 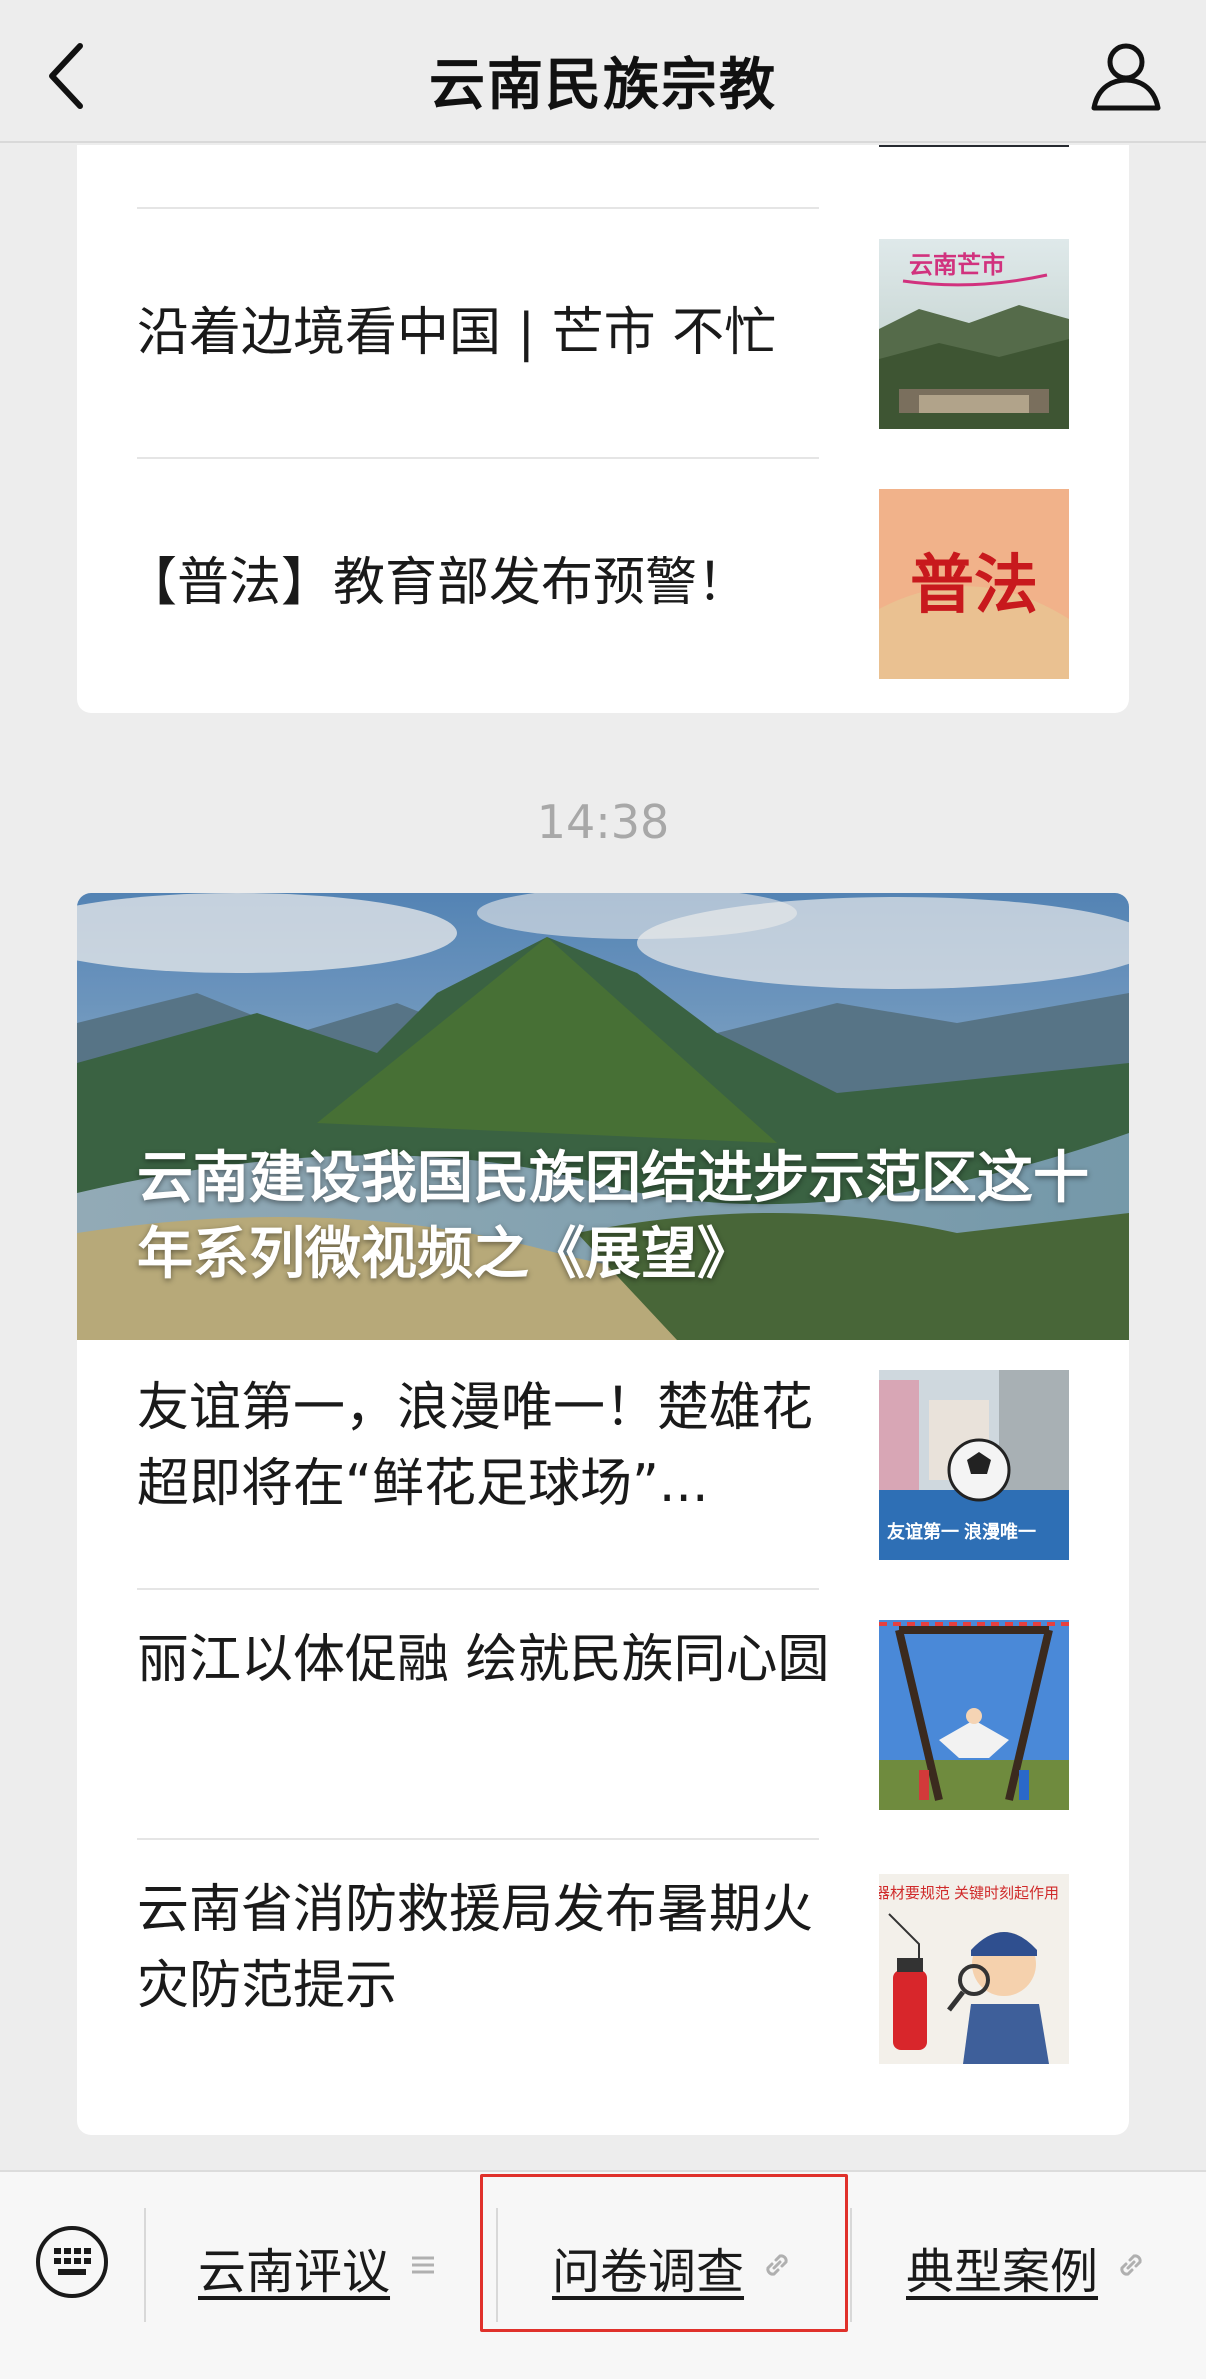 What do you see at coordinates (483, 1660) in the screenshot?
I see `article-title: 丽江以体促融 绘就民族同心圆` at bounding box center [483, 1660].